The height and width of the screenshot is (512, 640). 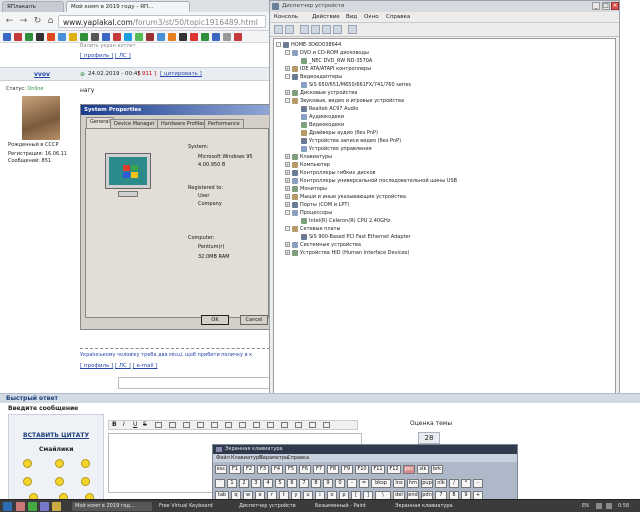 What do you see at coordinates (278, 29) in the screenshot?
I see `back-icon` at bounding box center [278, 29].